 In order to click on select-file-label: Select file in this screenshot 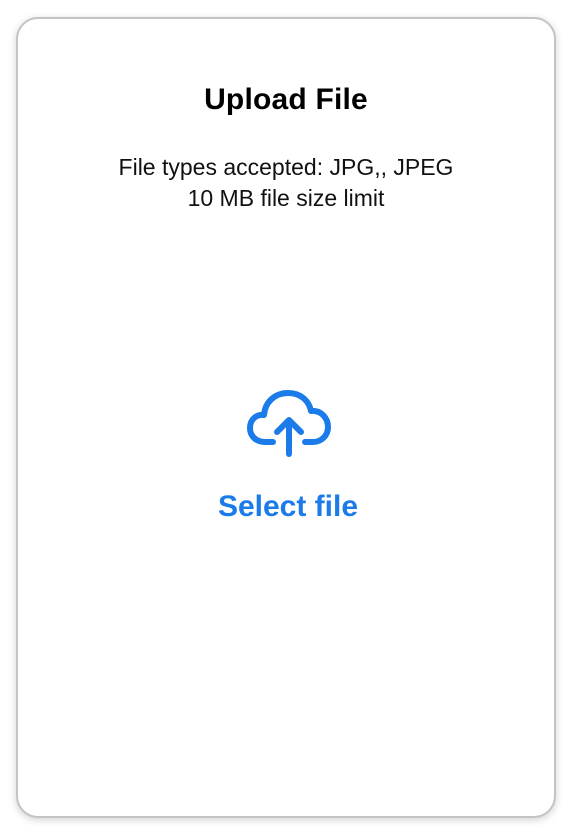, I will do `click(288, 507)`.